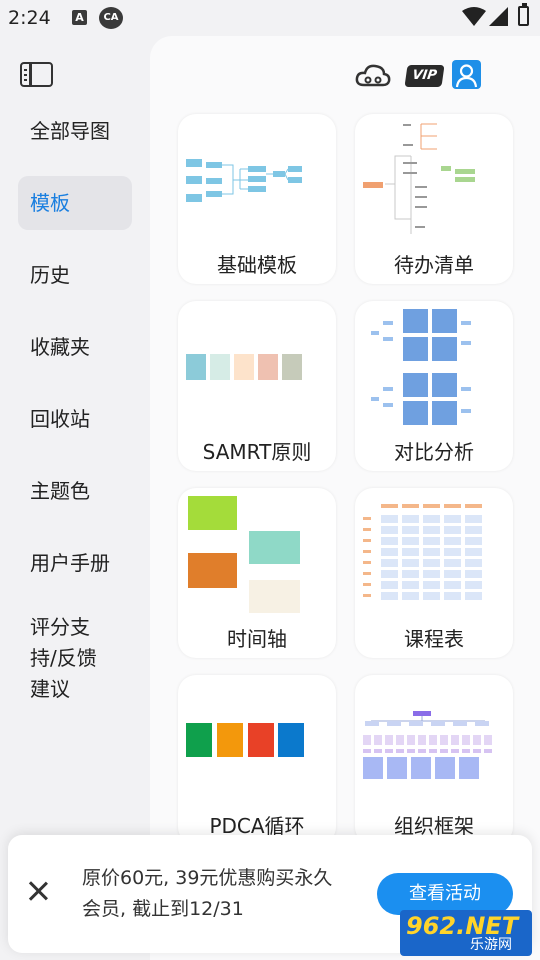 This screenshot has width=540, height=960. I want to click on sidebar-item-label: 全部导图, so click(70, 130).